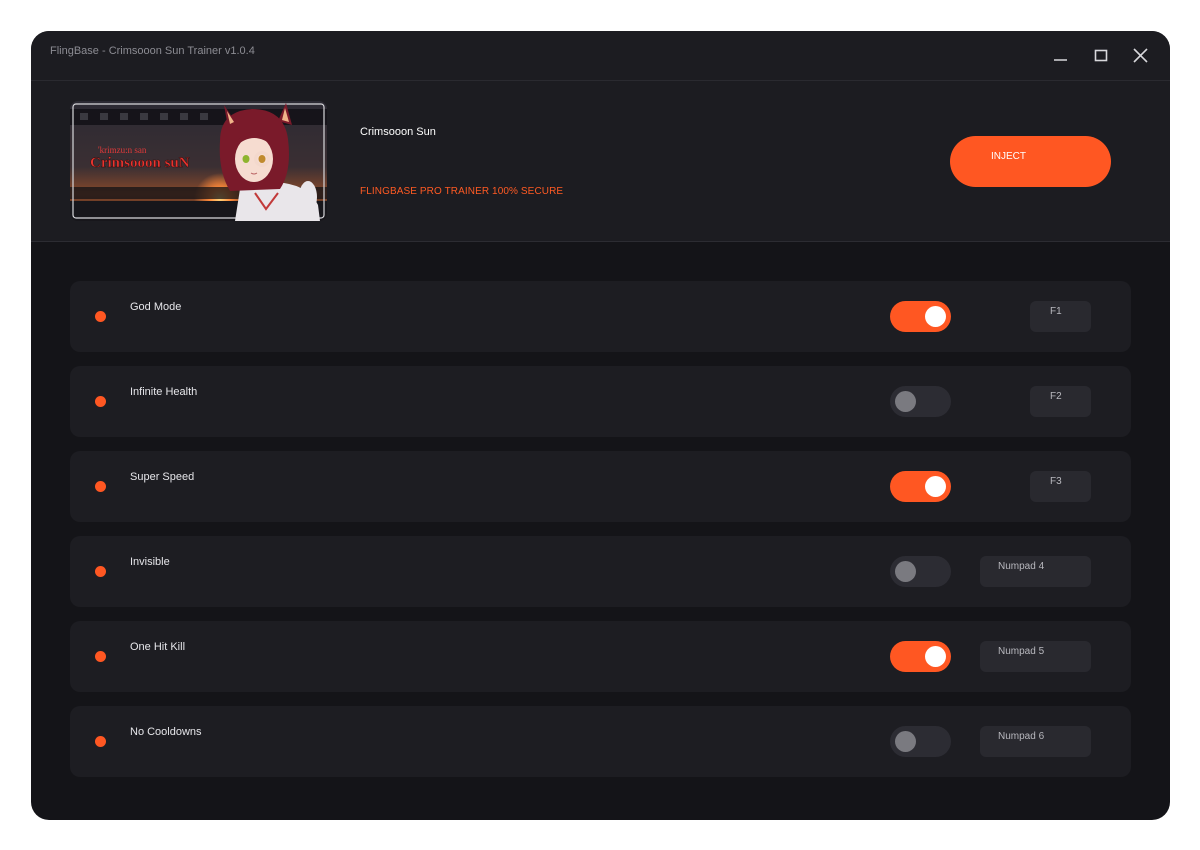 This screenshot has width=1200, height=850. I want to click on cheat-row: Infinite Health F2, so click(600, 401).